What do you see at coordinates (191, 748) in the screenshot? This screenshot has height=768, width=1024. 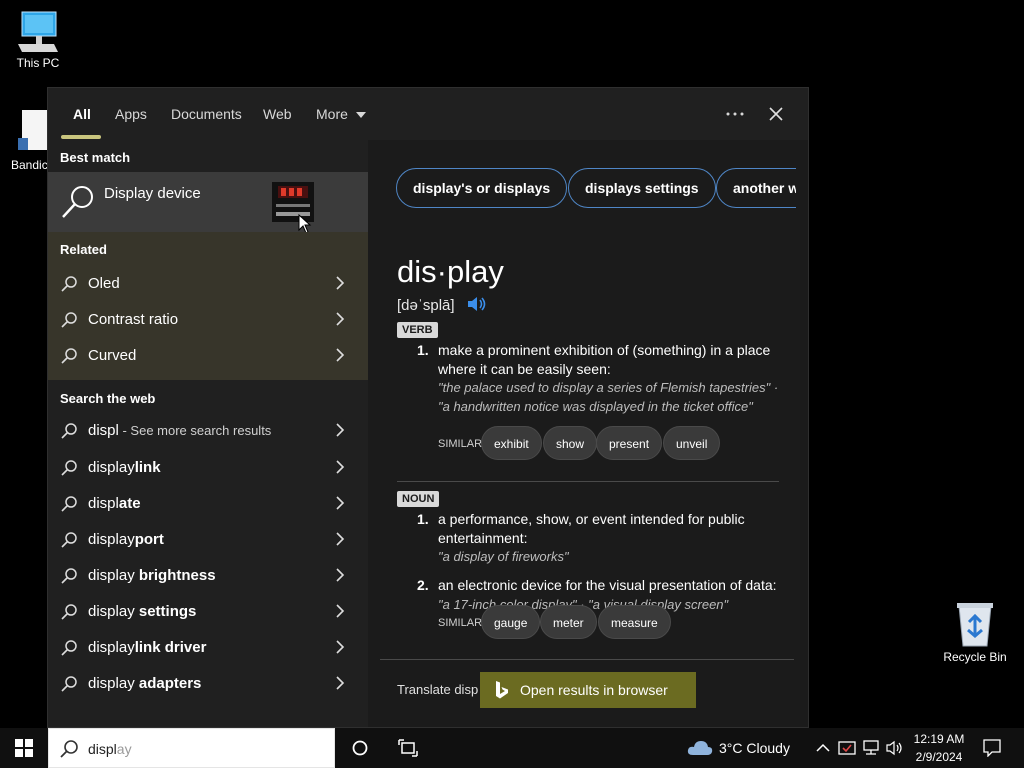 I see `taskbar-search-box: display` at bounding box center [191, 748].